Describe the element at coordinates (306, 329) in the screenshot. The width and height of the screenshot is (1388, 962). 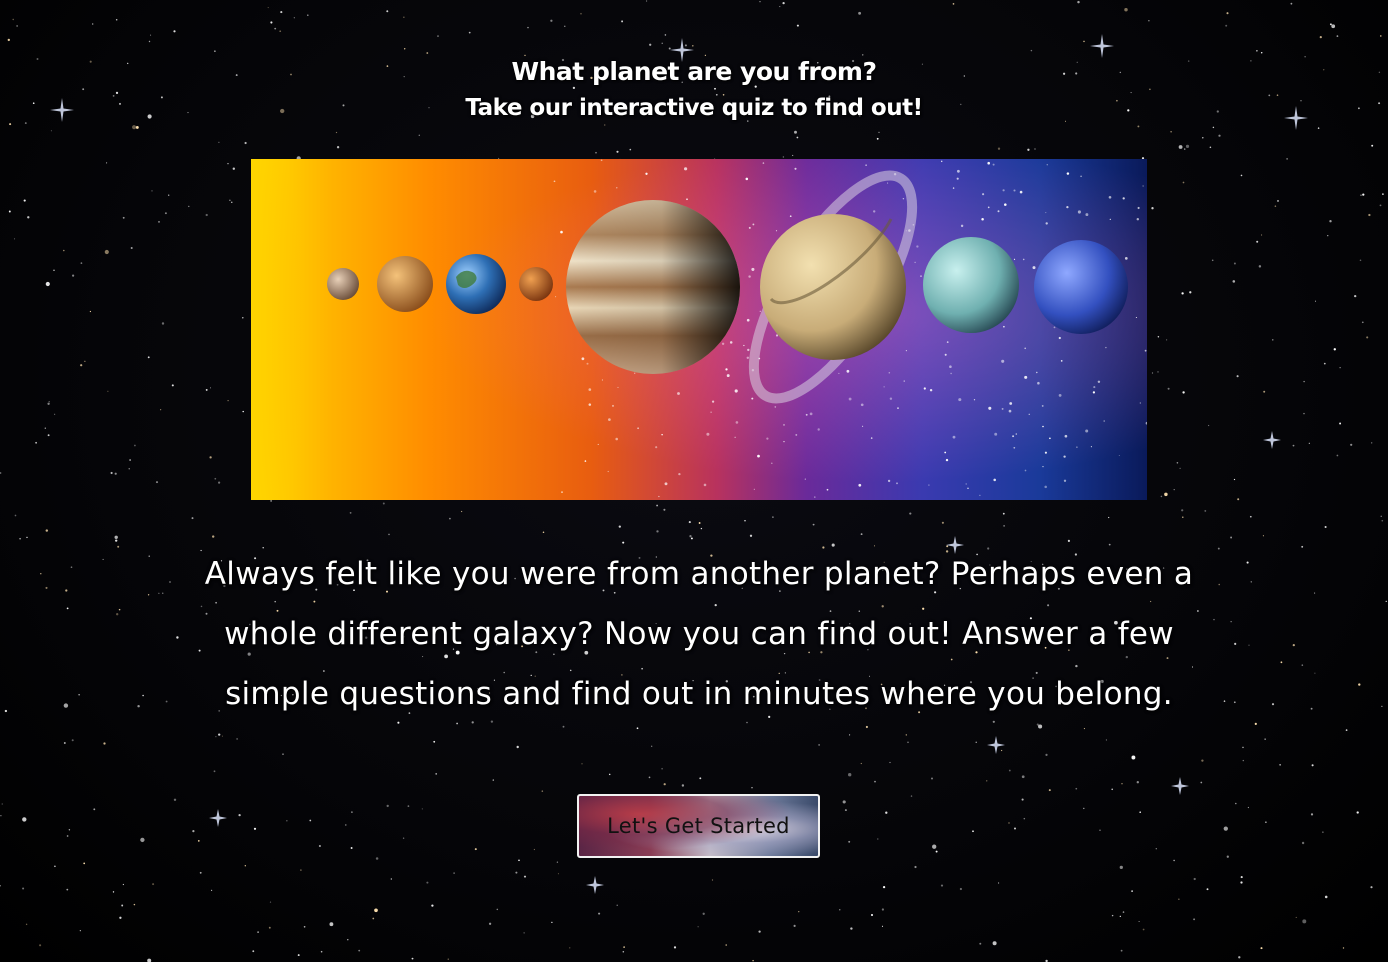
I see `sun` at that location.